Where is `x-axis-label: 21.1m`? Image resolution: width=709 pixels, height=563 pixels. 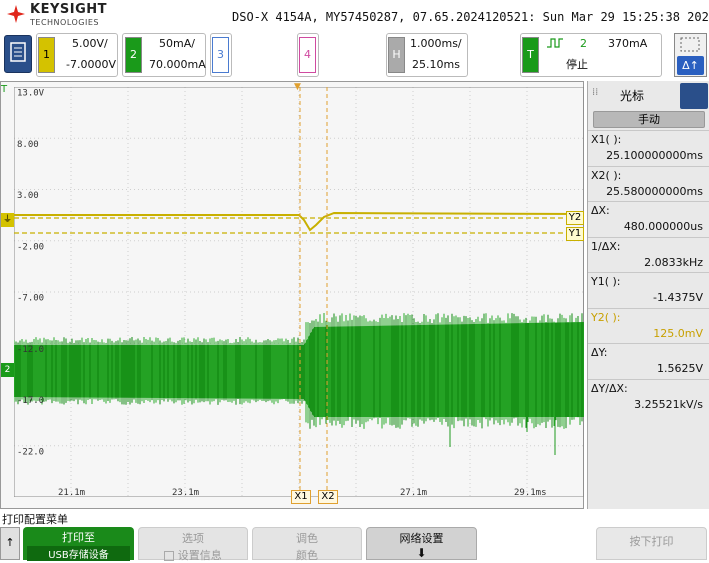
x-axis-label: 21.1m is located at coordinates (71, 492).